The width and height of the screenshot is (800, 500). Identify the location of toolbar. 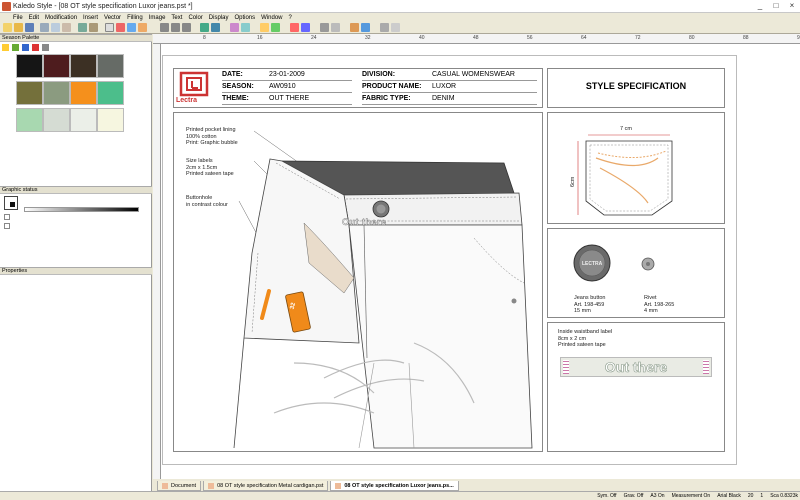
(400, 28).